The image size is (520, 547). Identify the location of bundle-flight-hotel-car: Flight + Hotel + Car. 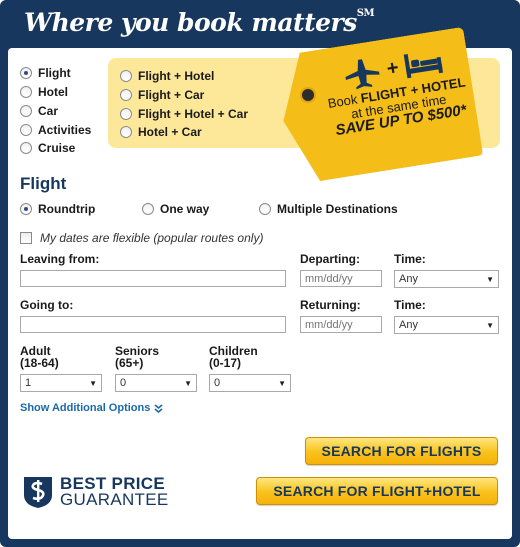
(184, 114).